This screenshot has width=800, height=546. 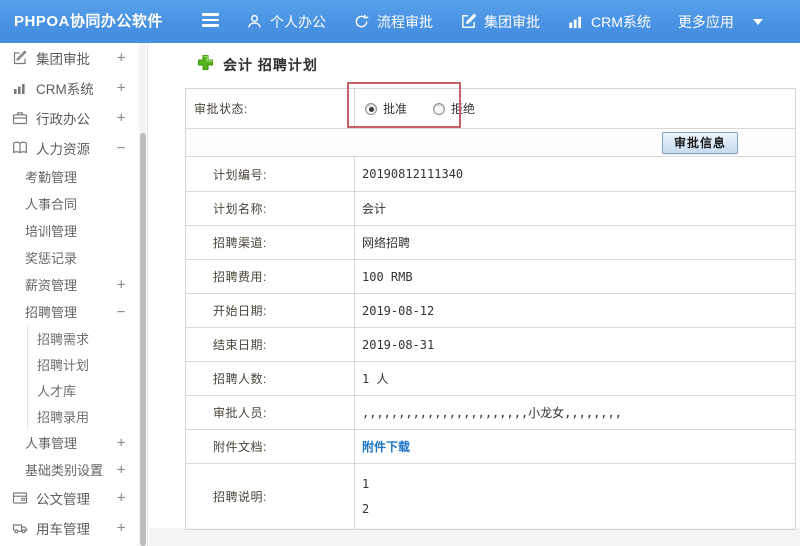 I want to click on sidebar-item-label: 奖惩记录, so click(x=51, y=258).